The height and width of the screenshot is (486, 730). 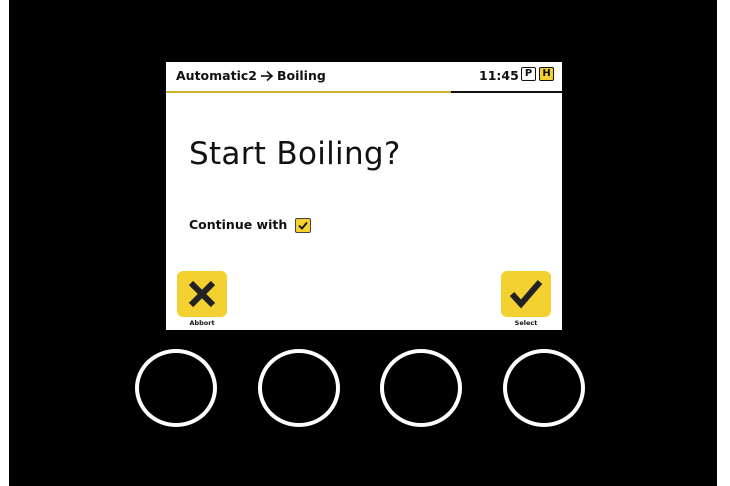 What do you see at coordinates (295, 154) in the screenshot?
I see `page-title: Start Boiling?` at bounding box center [295, 154].